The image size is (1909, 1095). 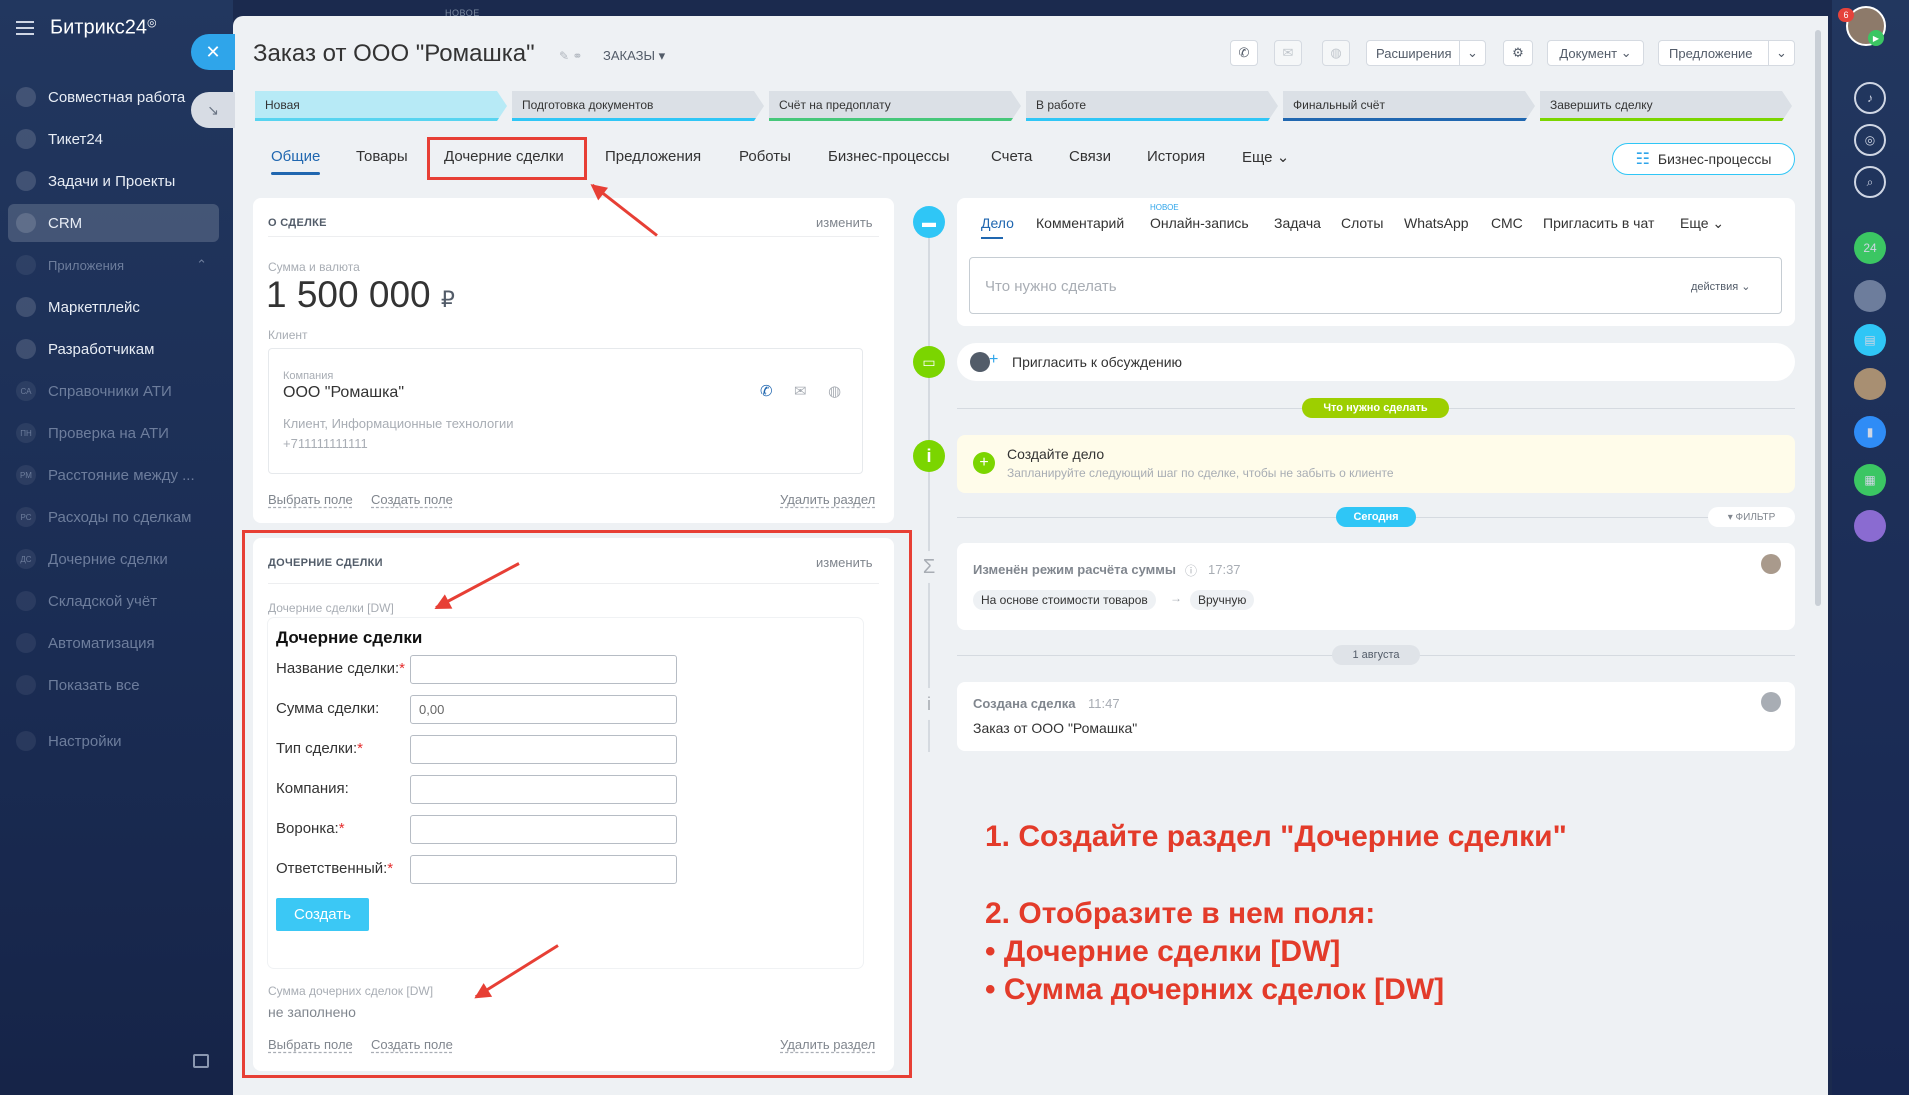 What do you see at coordinates (1090, 156) in the screenshot?
I see `tab-7: Связи` at bounding box center [1090, 156].